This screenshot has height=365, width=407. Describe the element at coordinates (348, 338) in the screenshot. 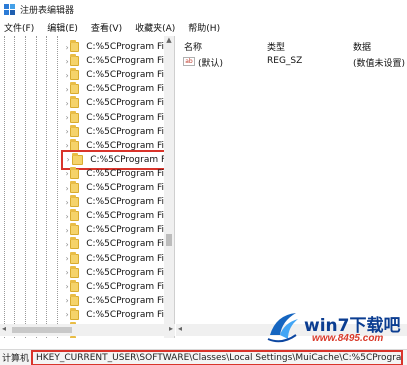

I see `watermark-url: www.8495.com` at that location.